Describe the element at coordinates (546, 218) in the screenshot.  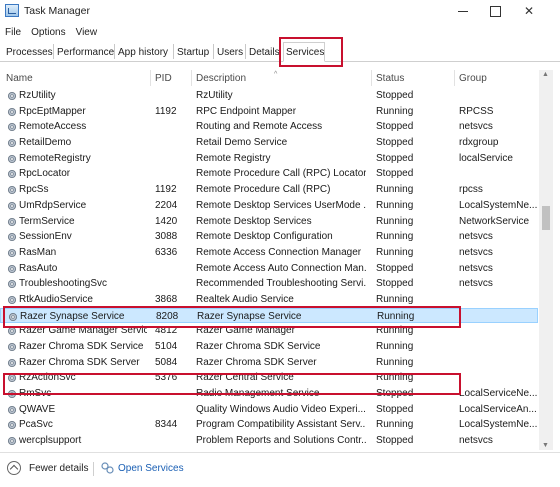
I see `scrollbar-thumb` at that location.